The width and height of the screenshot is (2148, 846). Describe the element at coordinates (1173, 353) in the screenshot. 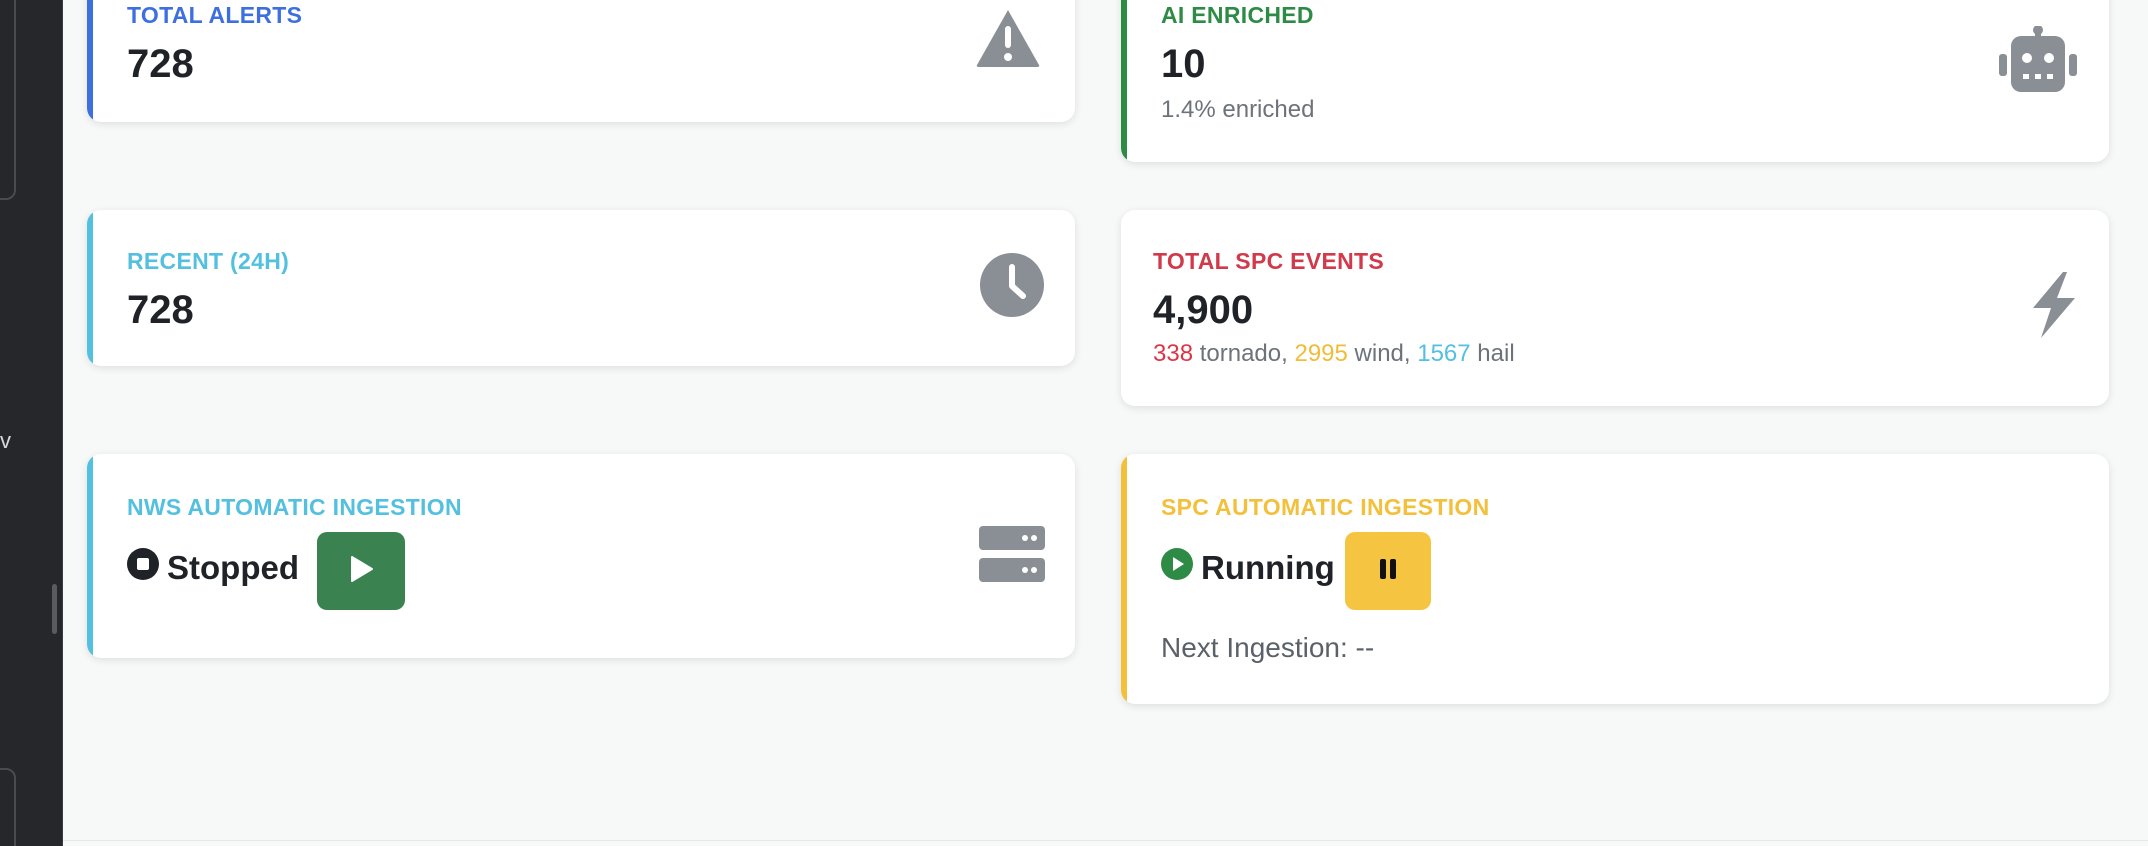

I see `tornado-count: 338` at that location.